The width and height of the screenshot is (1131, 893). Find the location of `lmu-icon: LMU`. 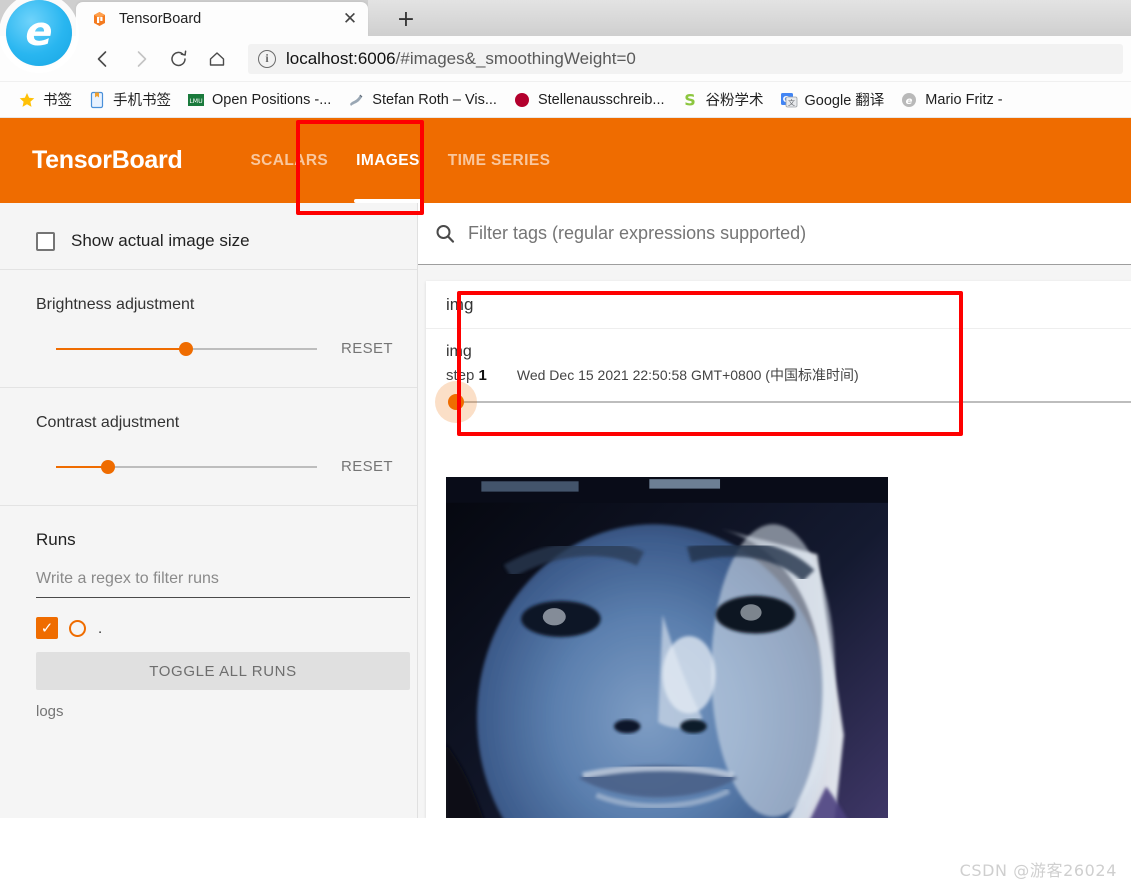

lmu-icon: LMU is located at coordinates (196, 100).